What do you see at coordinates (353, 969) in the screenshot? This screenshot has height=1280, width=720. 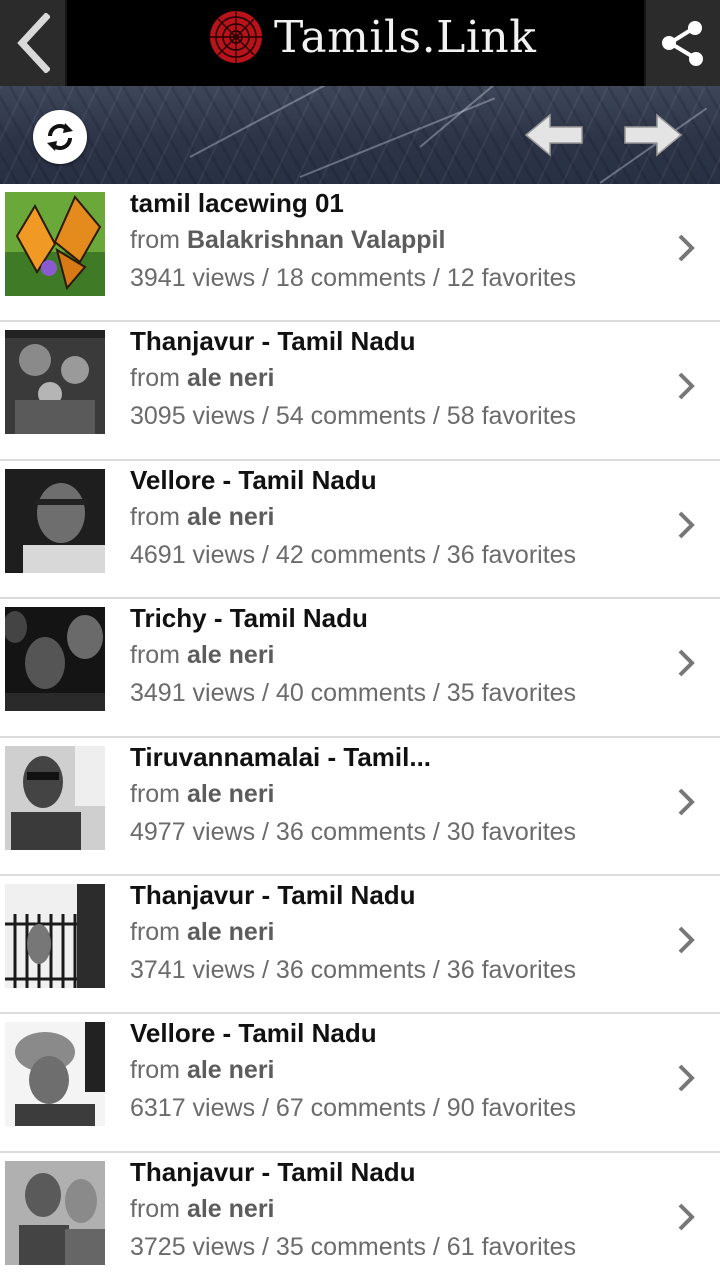 I see `item-stats: 3741 views / 36 comments / 36 favorites` at bounding box center [353, 969].